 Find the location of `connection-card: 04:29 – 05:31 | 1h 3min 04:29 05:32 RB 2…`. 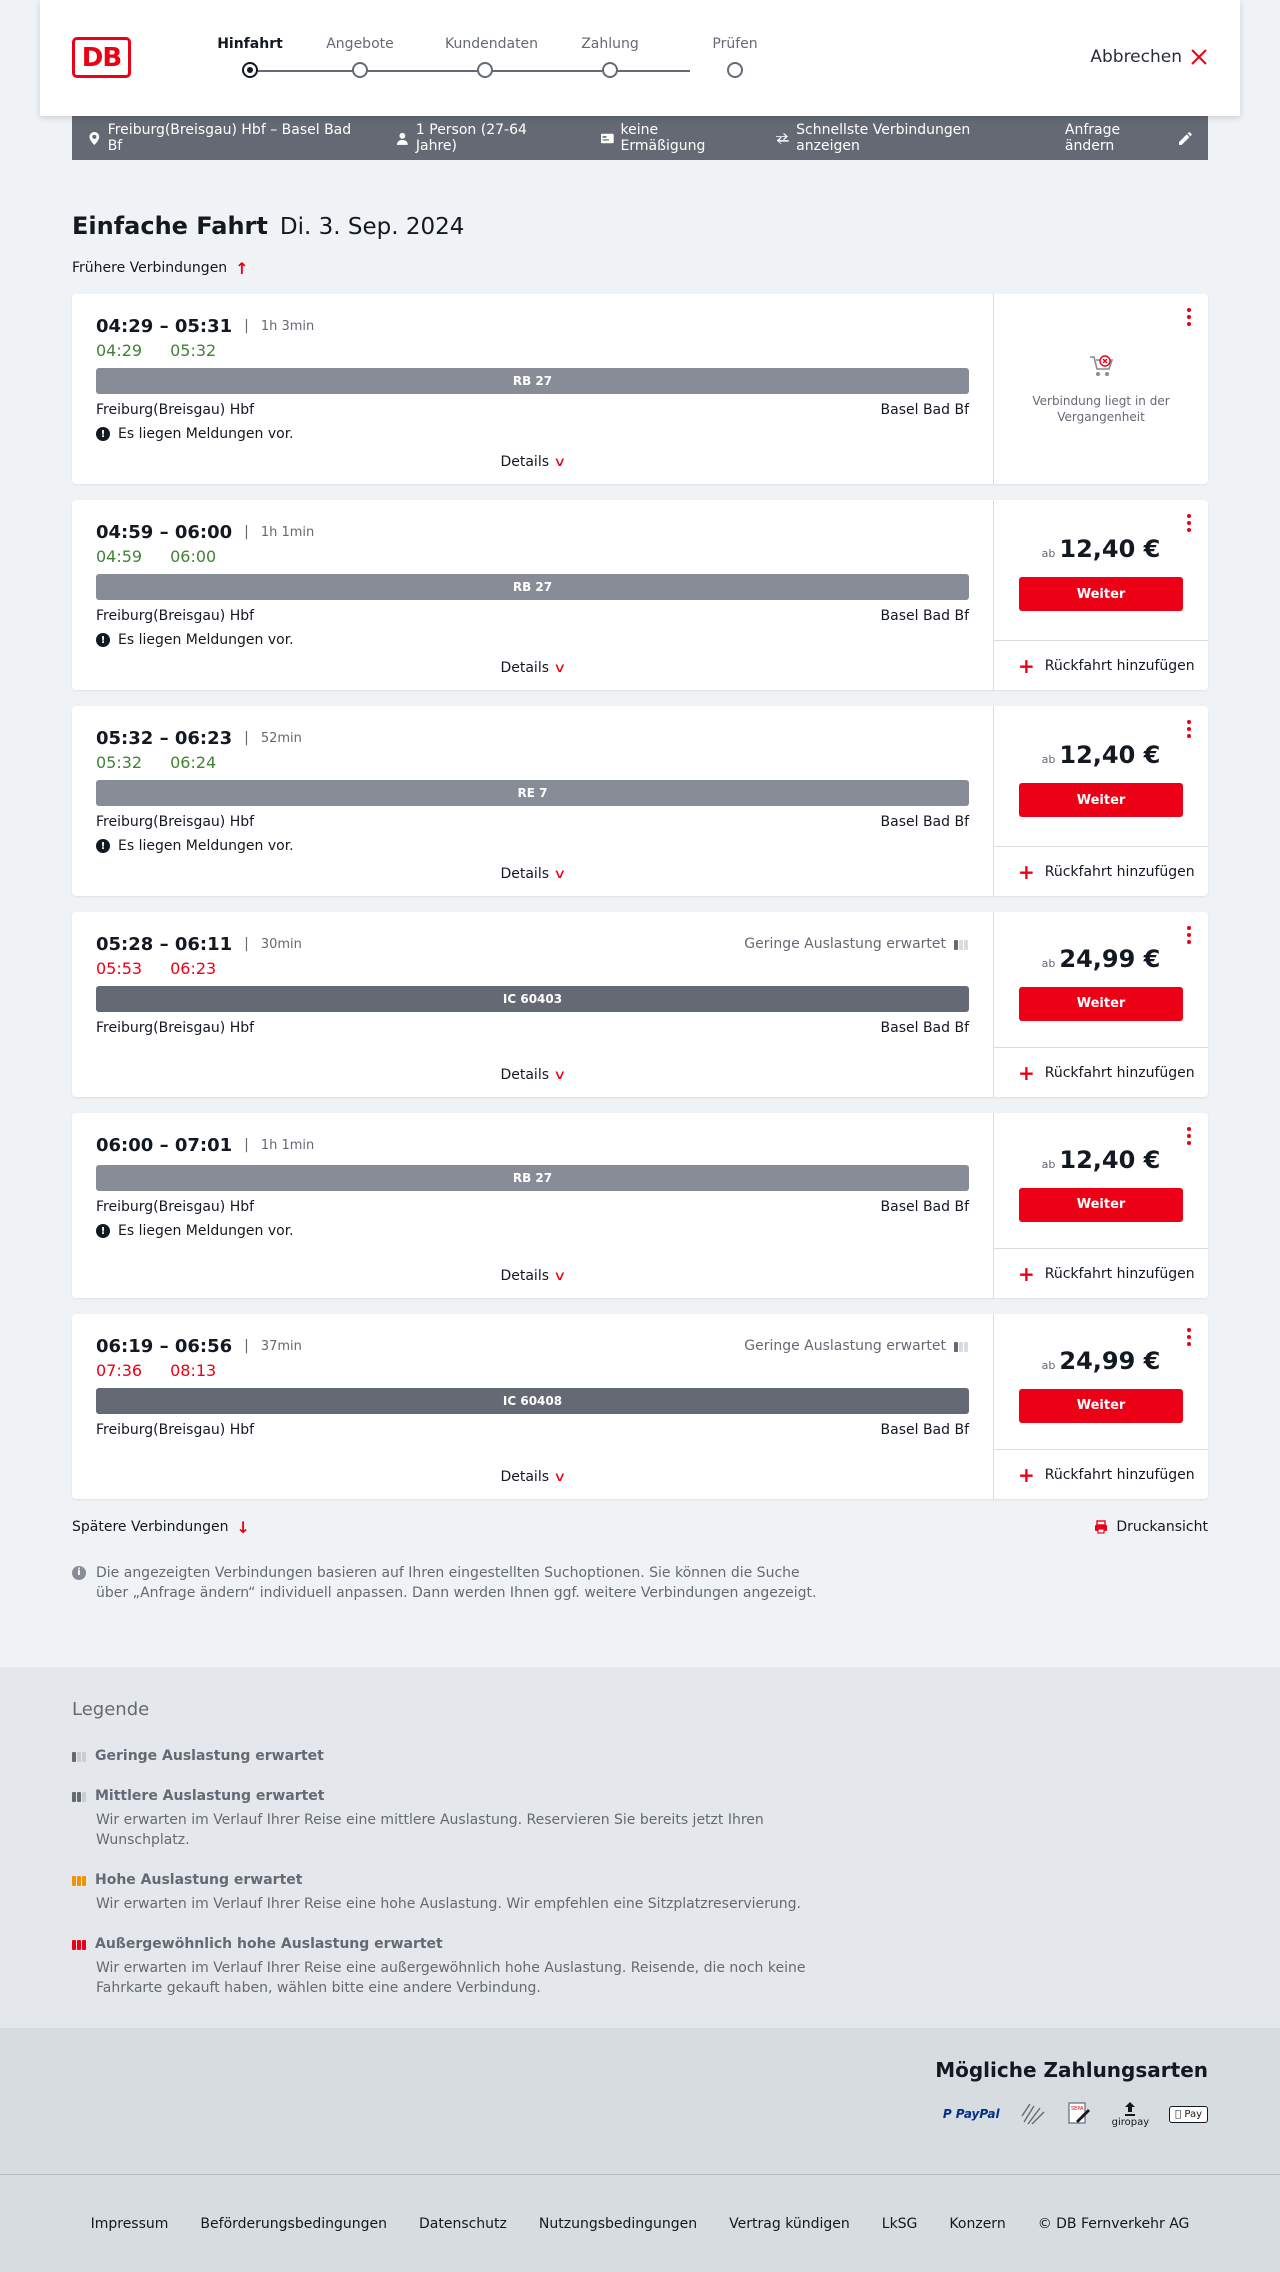

connection-card: 04:29 – 05:31 | 1h 3min 04:29 05:32 RB 2… is located at coordinates (640, 389).